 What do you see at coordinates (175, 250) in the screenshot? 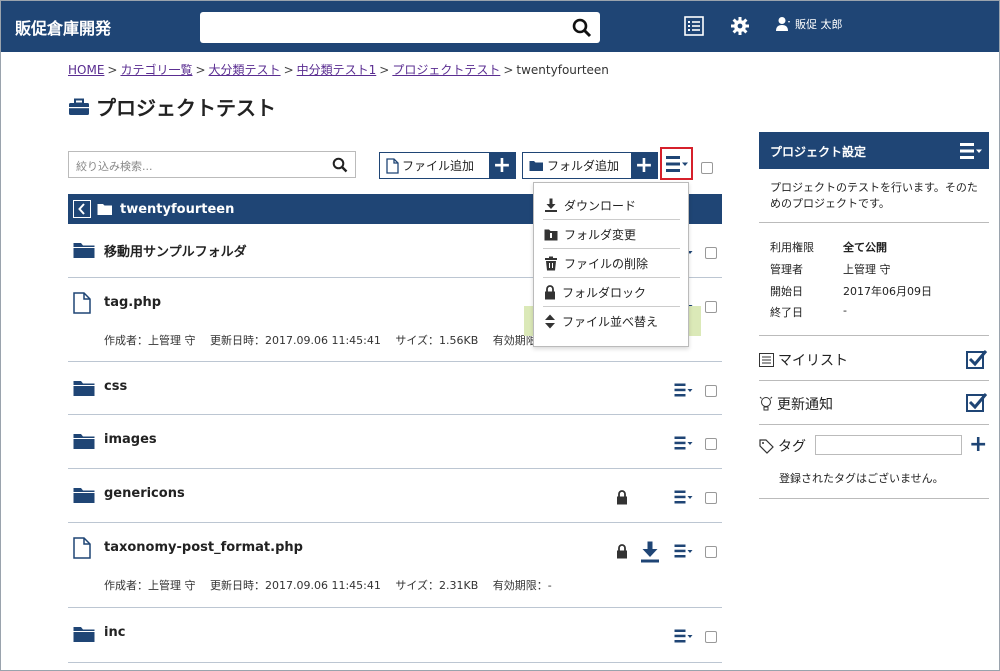
I see `file-name: 移動用サンプルフォルダ` at bounding box center [175, 250].